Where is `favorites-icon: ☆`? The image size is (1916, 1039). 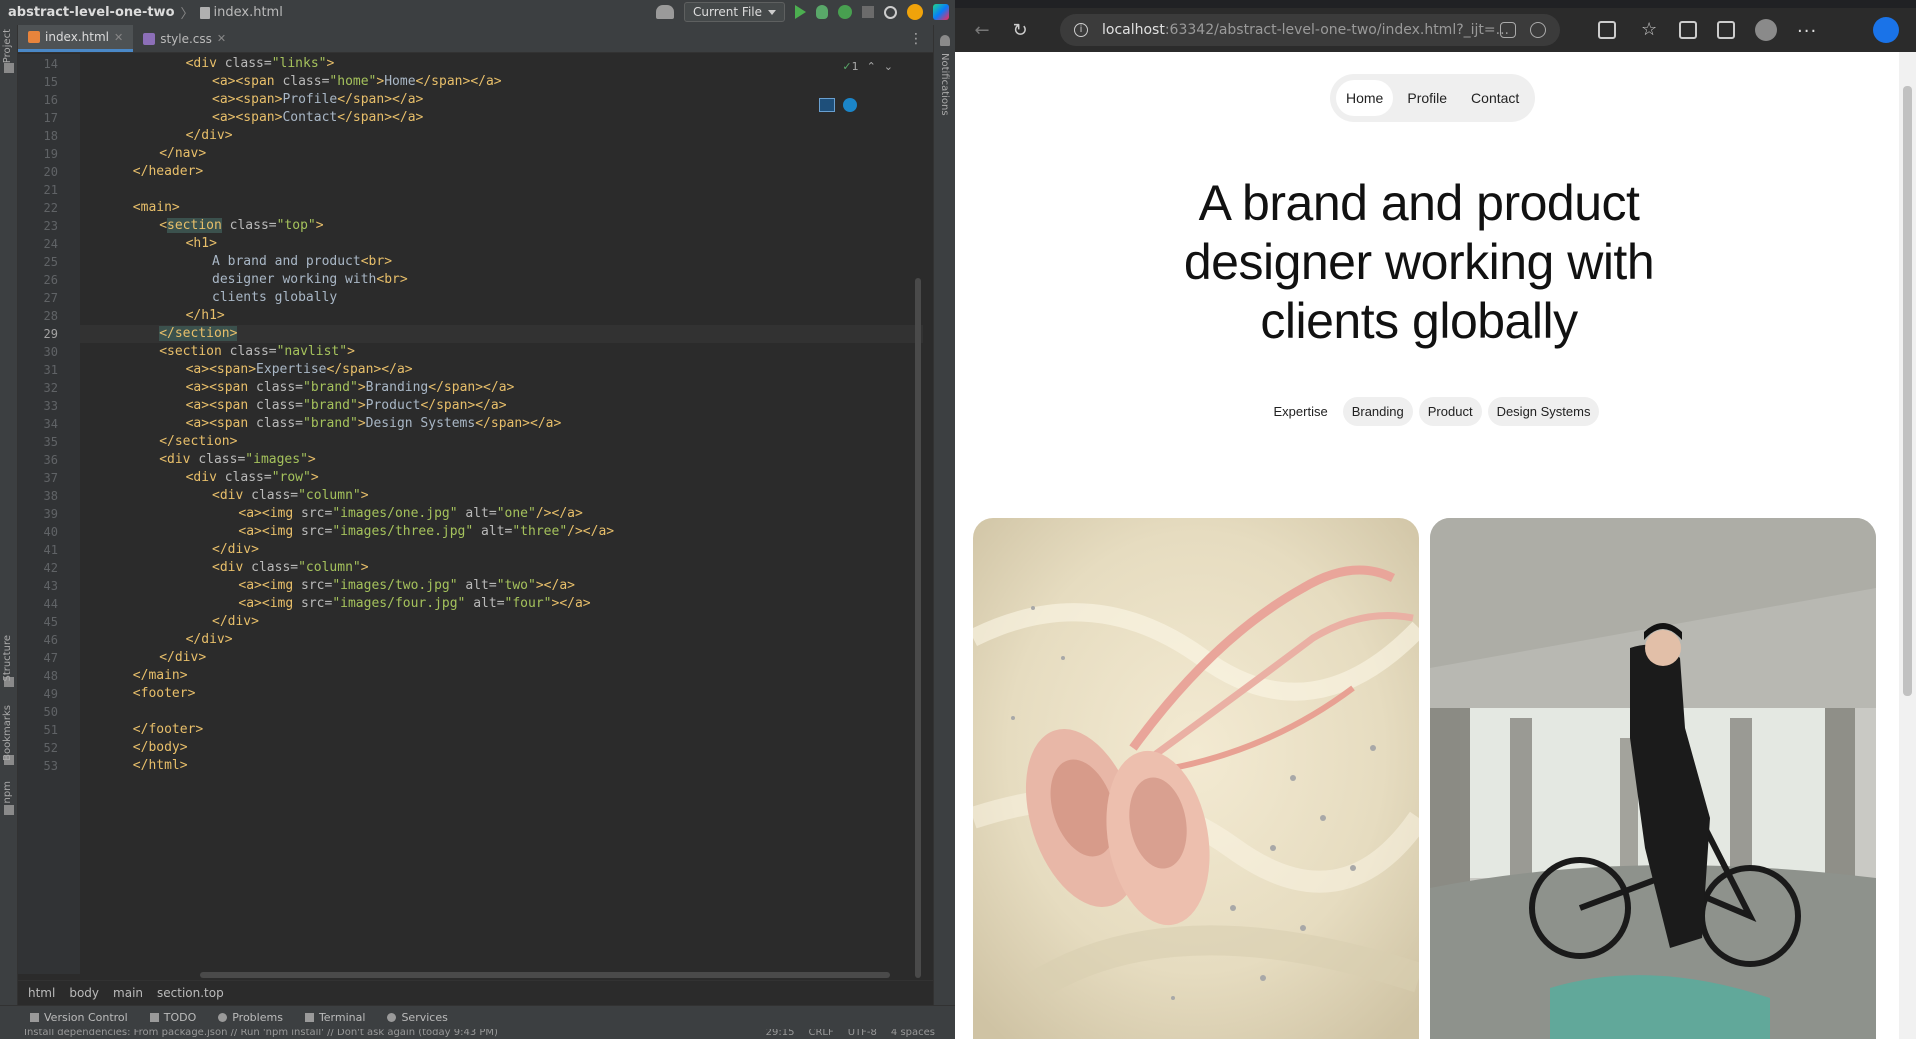 favorites-icon: ☆ is located at coordinates (1650, 30).